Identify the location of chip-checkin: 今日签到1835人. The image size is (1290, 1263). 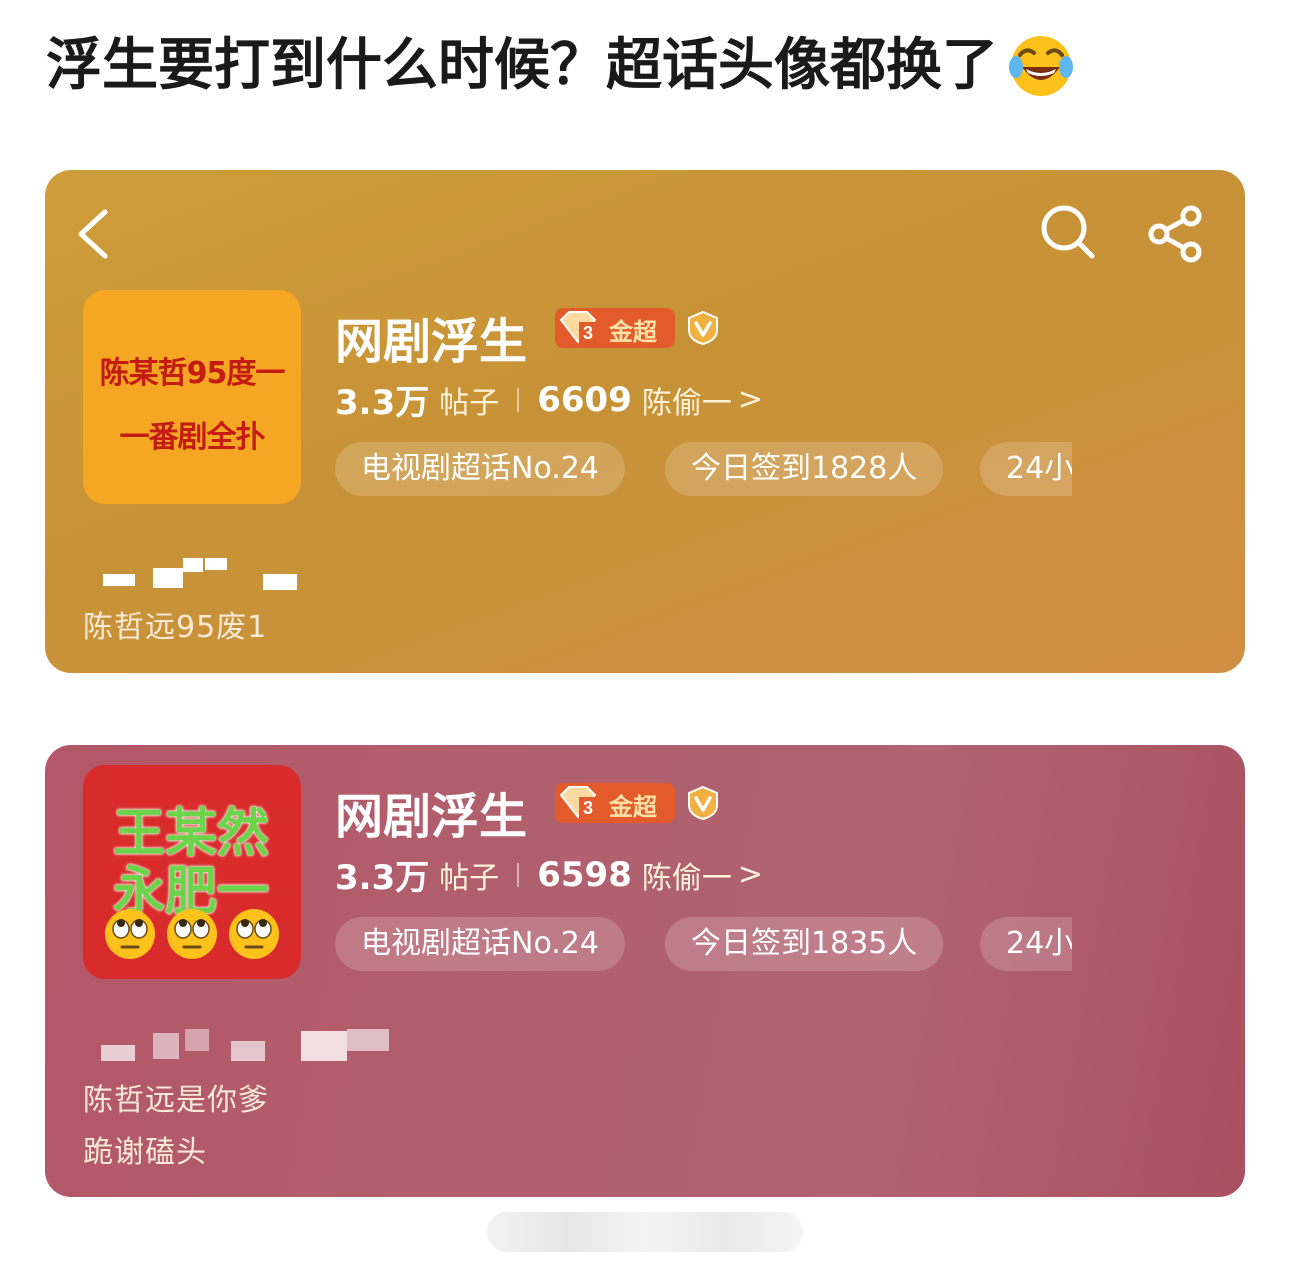
(804, 944).